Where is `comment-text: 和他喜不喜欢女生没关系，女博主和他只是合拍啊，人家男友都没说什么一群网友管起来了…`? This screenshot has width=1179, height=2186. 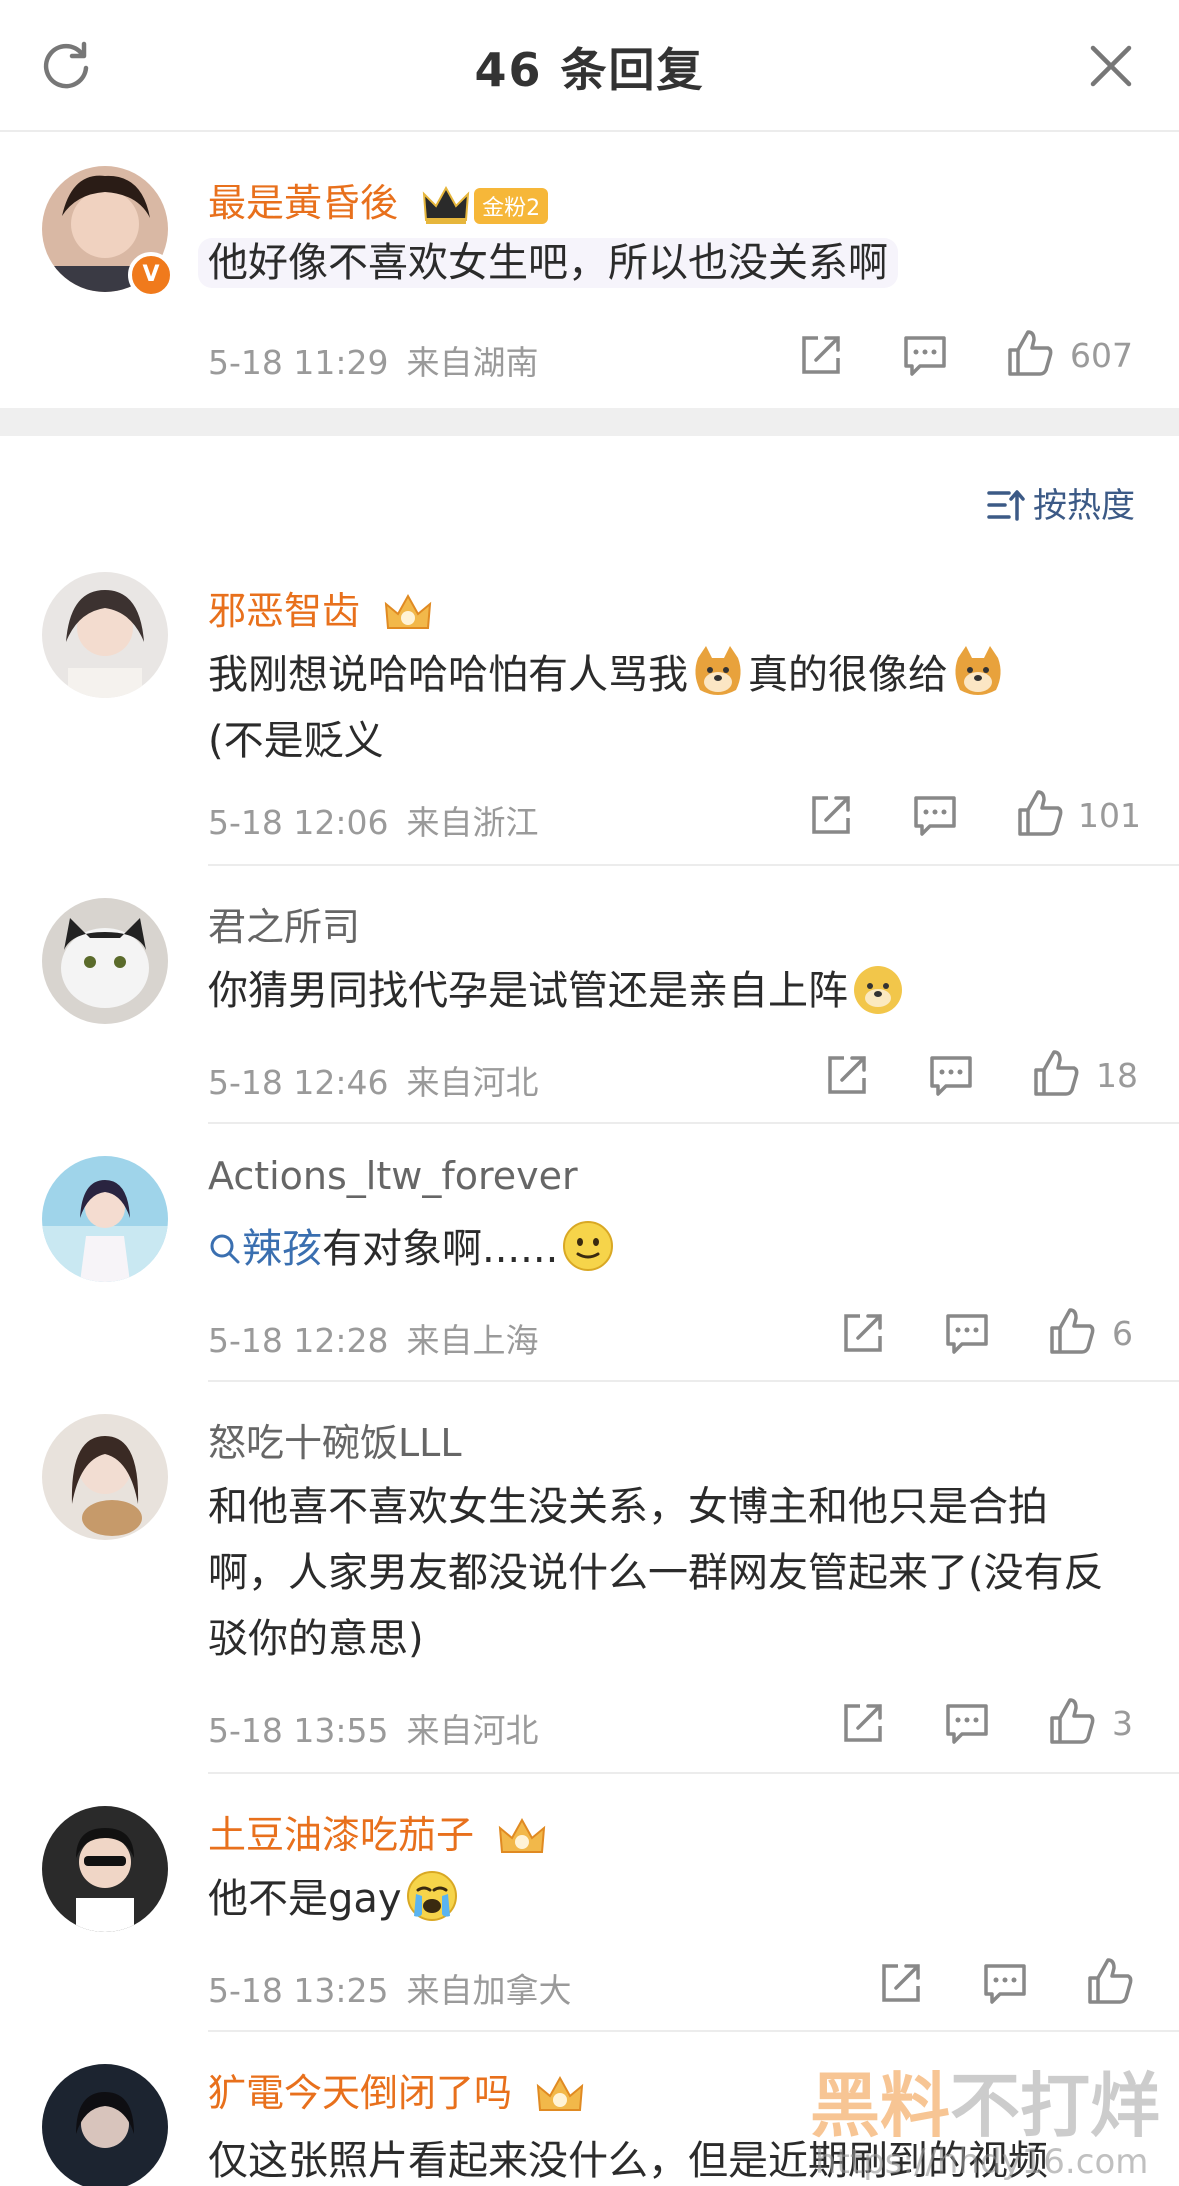
comment-text: 和他喜不喜欢女生没关系，女博主和他只是合拍啊，人家男友都没说什么一群网友管起来了… is located at coordinates (663, 1573).